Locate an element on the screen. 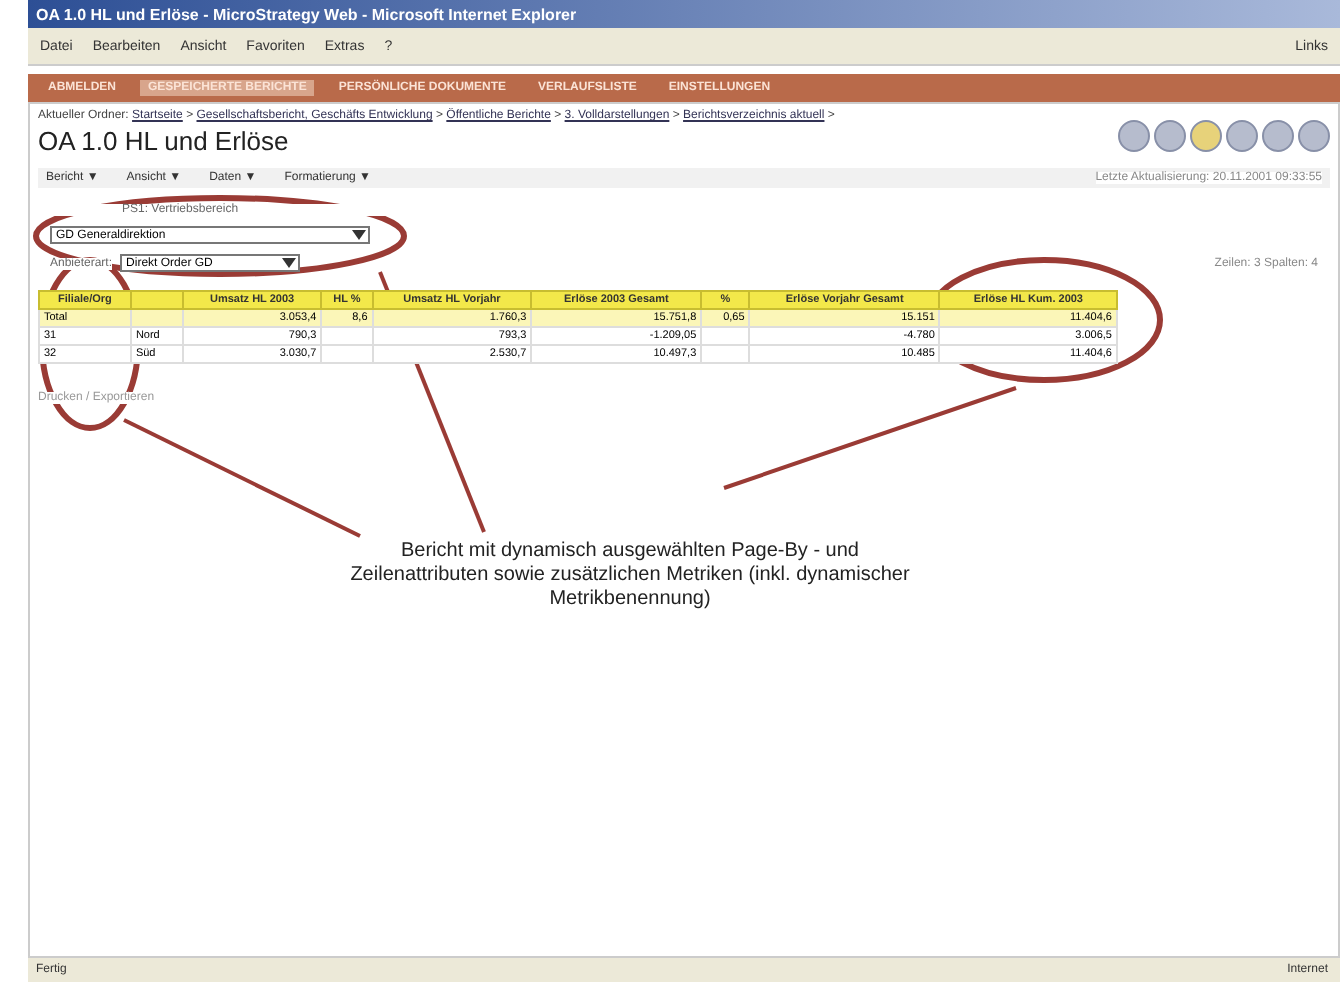 The height and width of the screenshot is (982, 1340). report-title: OA 1.0 HL und Erlöse is located at coordinates (164, 141).